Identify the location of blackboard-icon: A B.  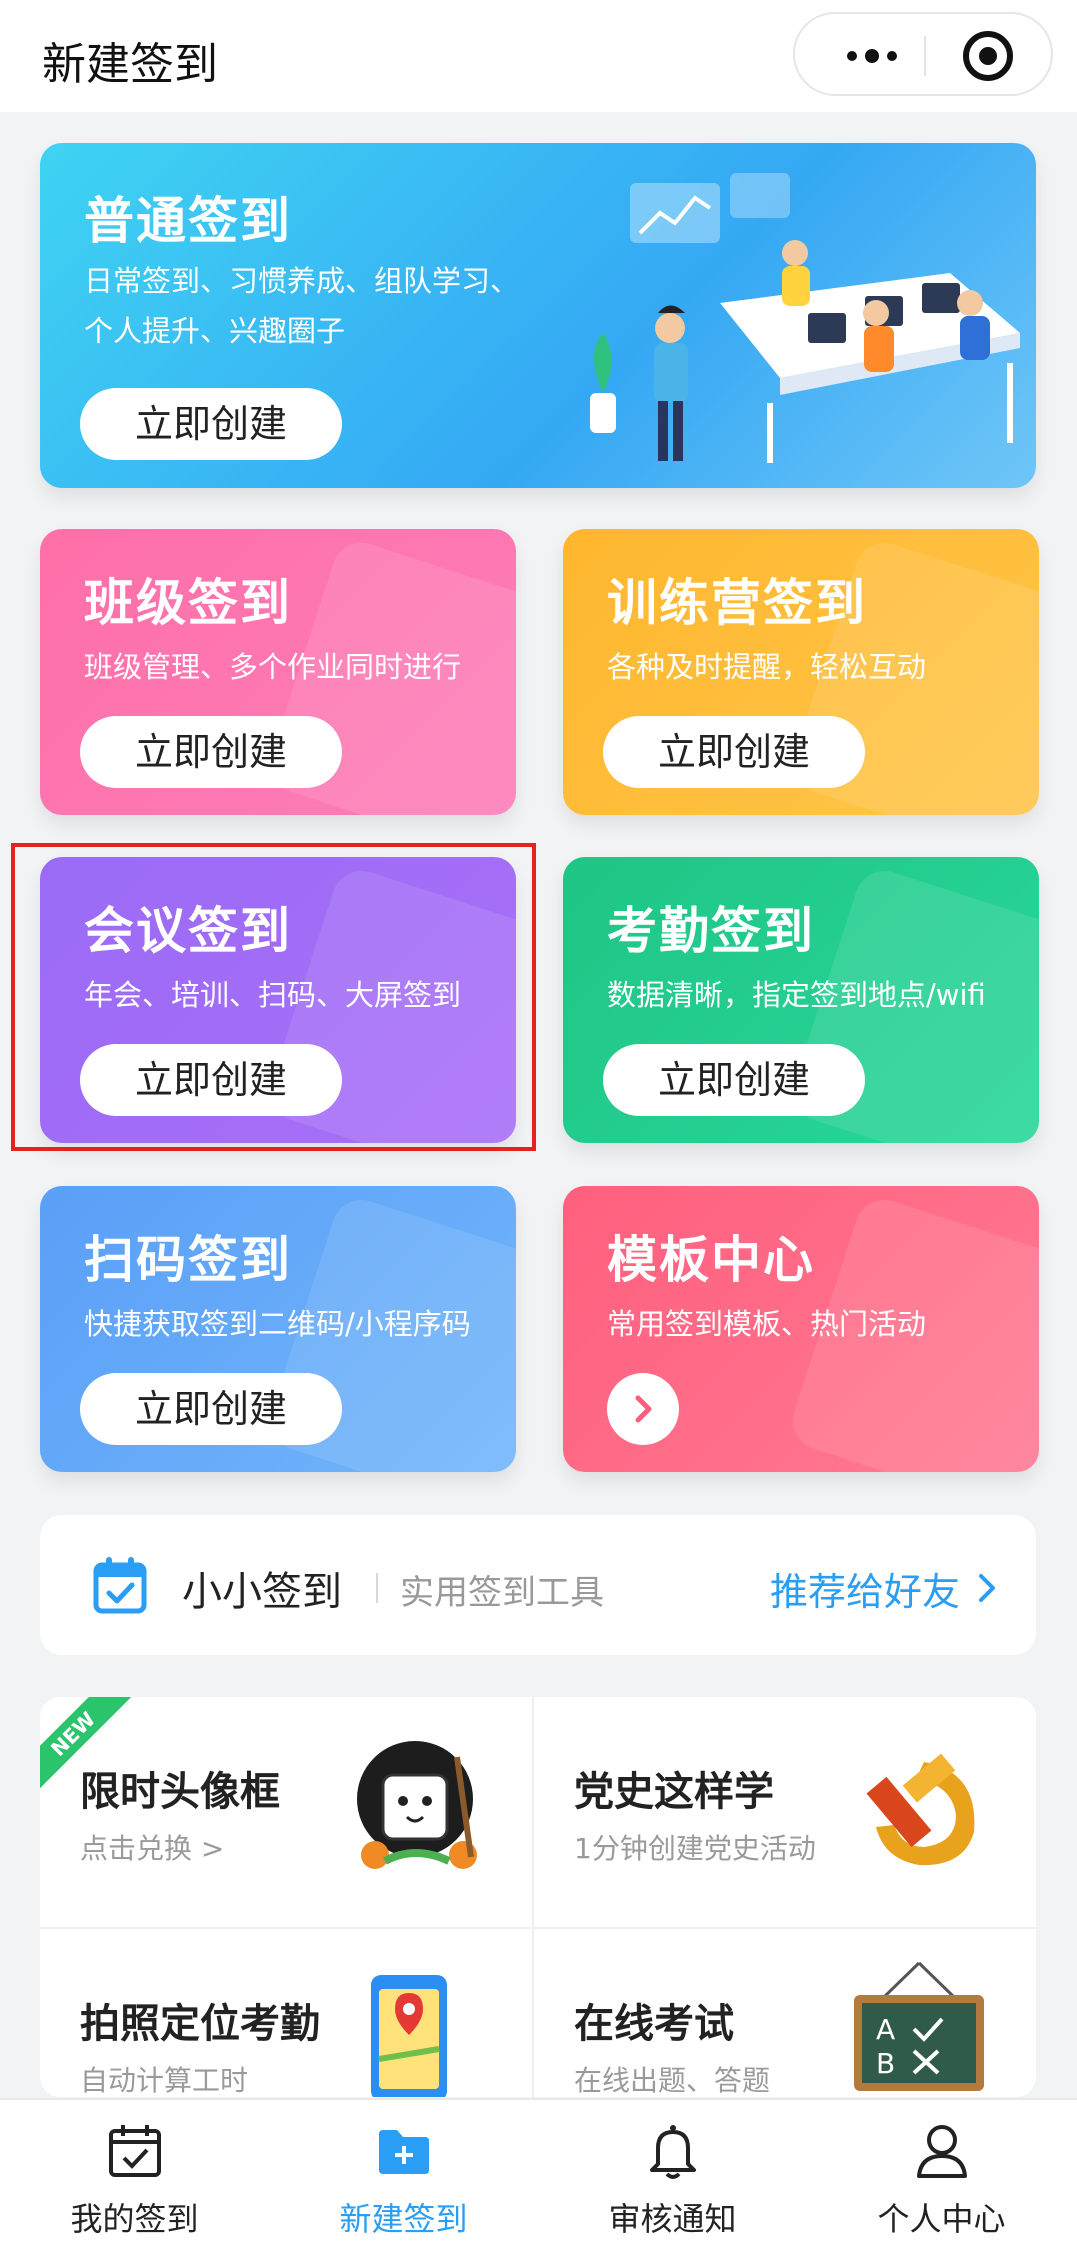
(919, 2026).